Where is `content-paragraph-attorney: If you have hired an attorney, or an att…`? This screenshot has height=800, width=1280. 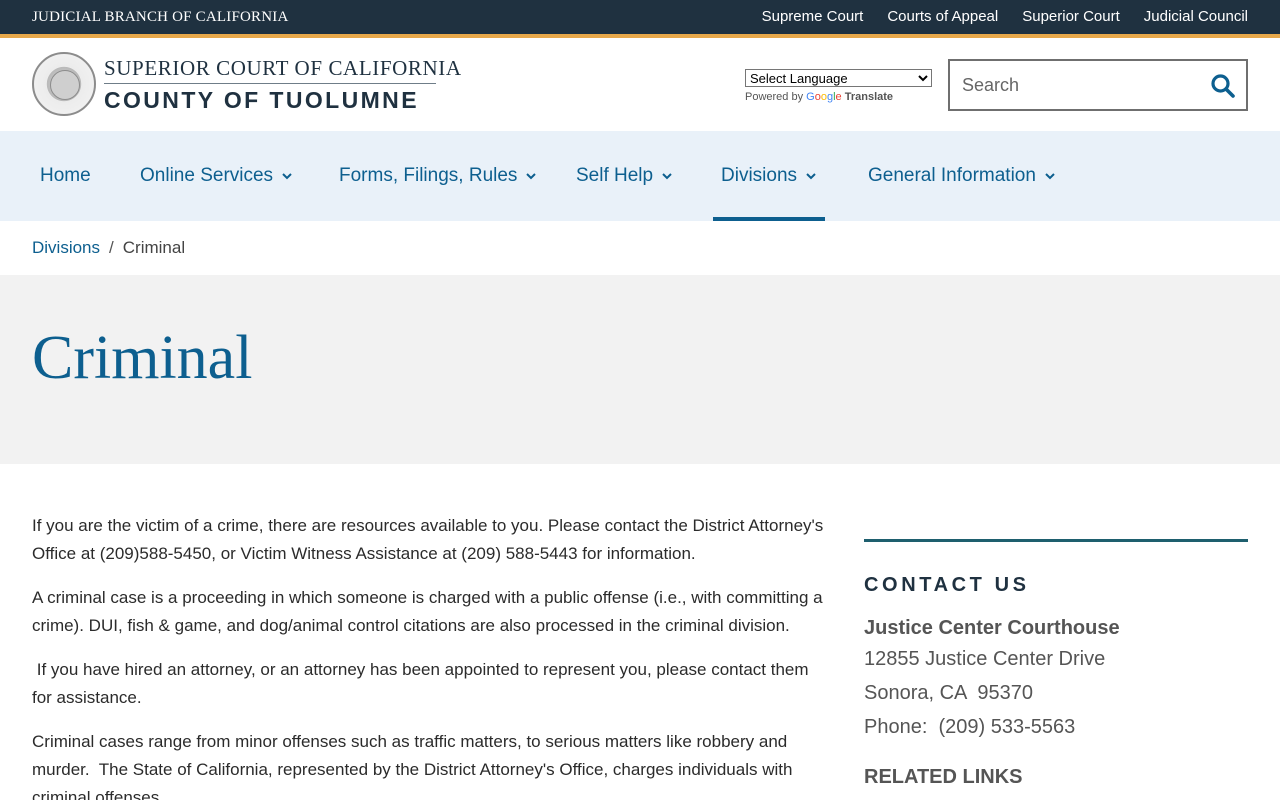 content-paragraph-attorney: If you have hired an attorney, or an att… is located at coordinates (423, 683).